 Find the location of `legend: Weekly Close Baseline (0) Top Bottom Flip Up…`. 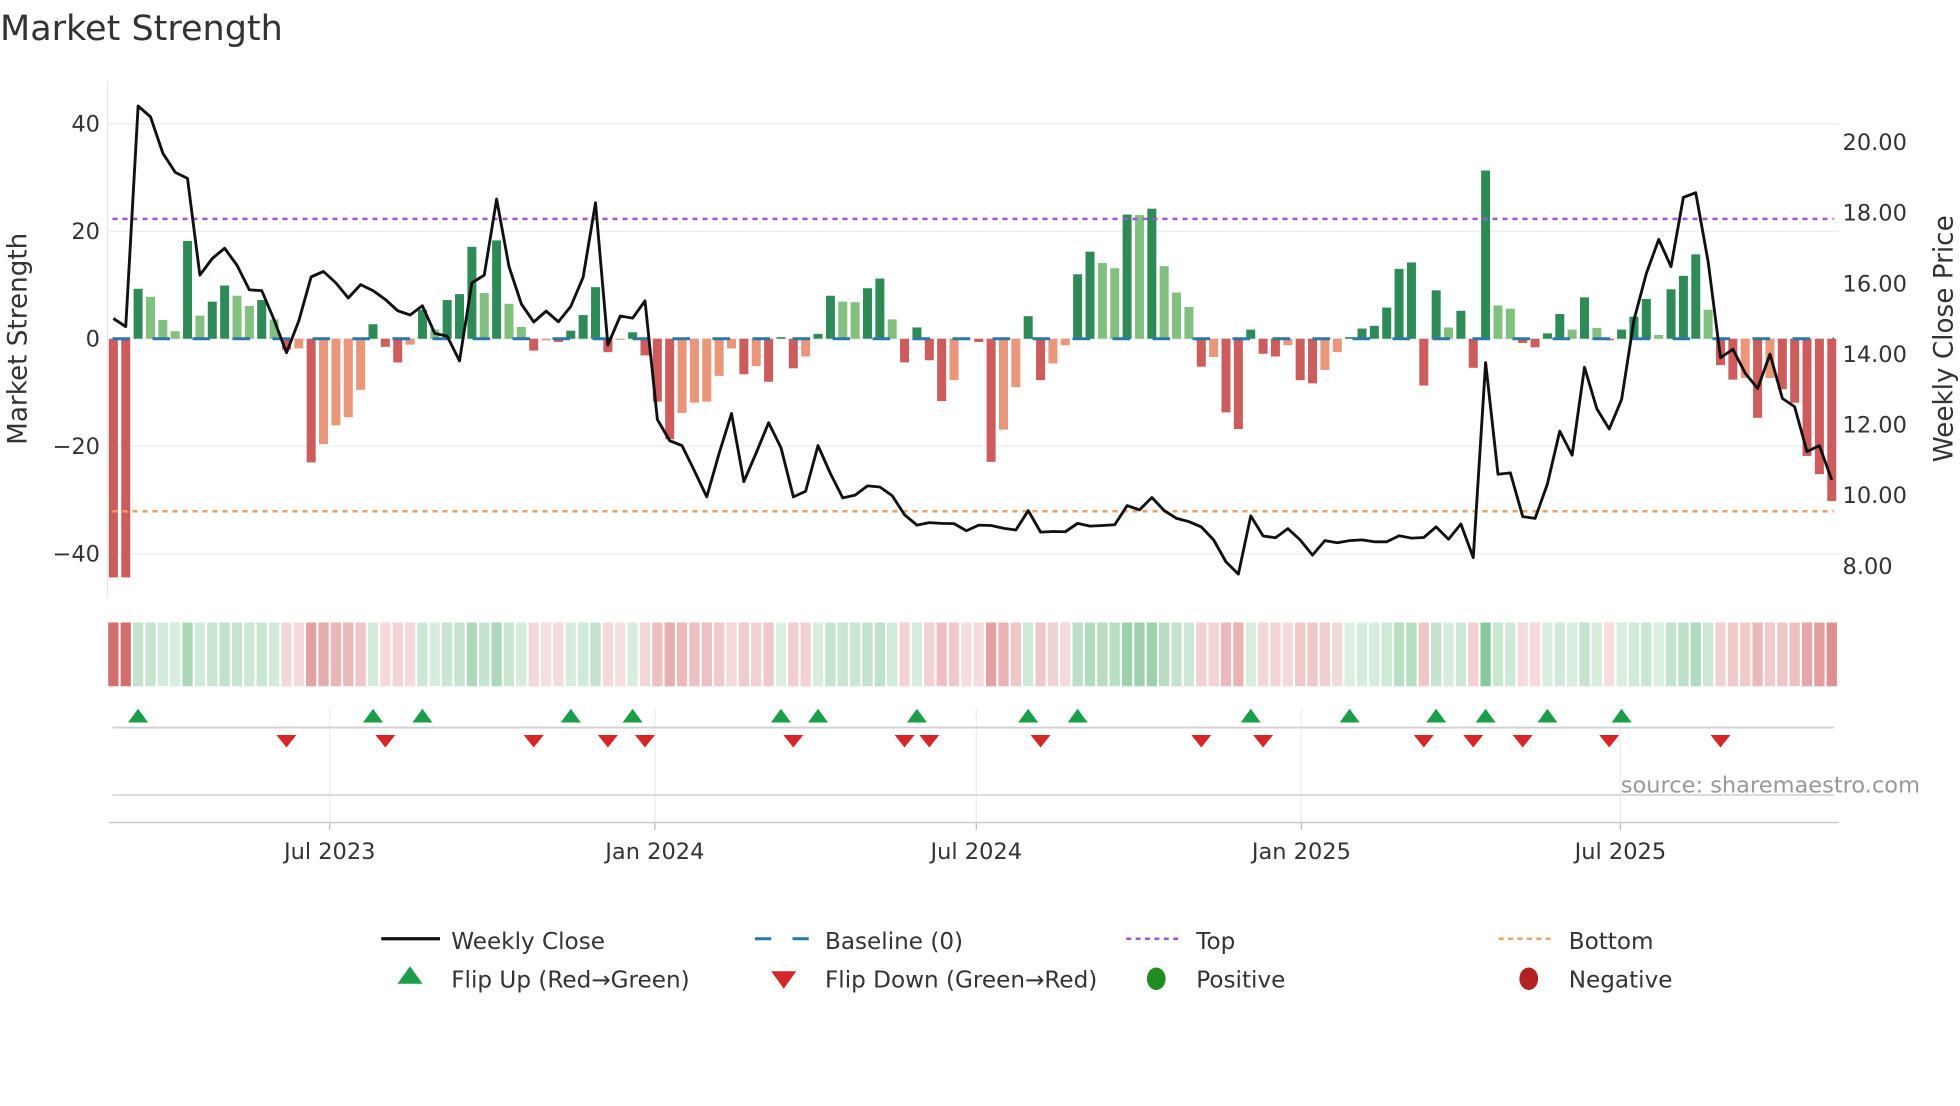

legend: Weekly Close Baseline (0) Top Bottom Flip Up… is located at coordinates (1026, 961).